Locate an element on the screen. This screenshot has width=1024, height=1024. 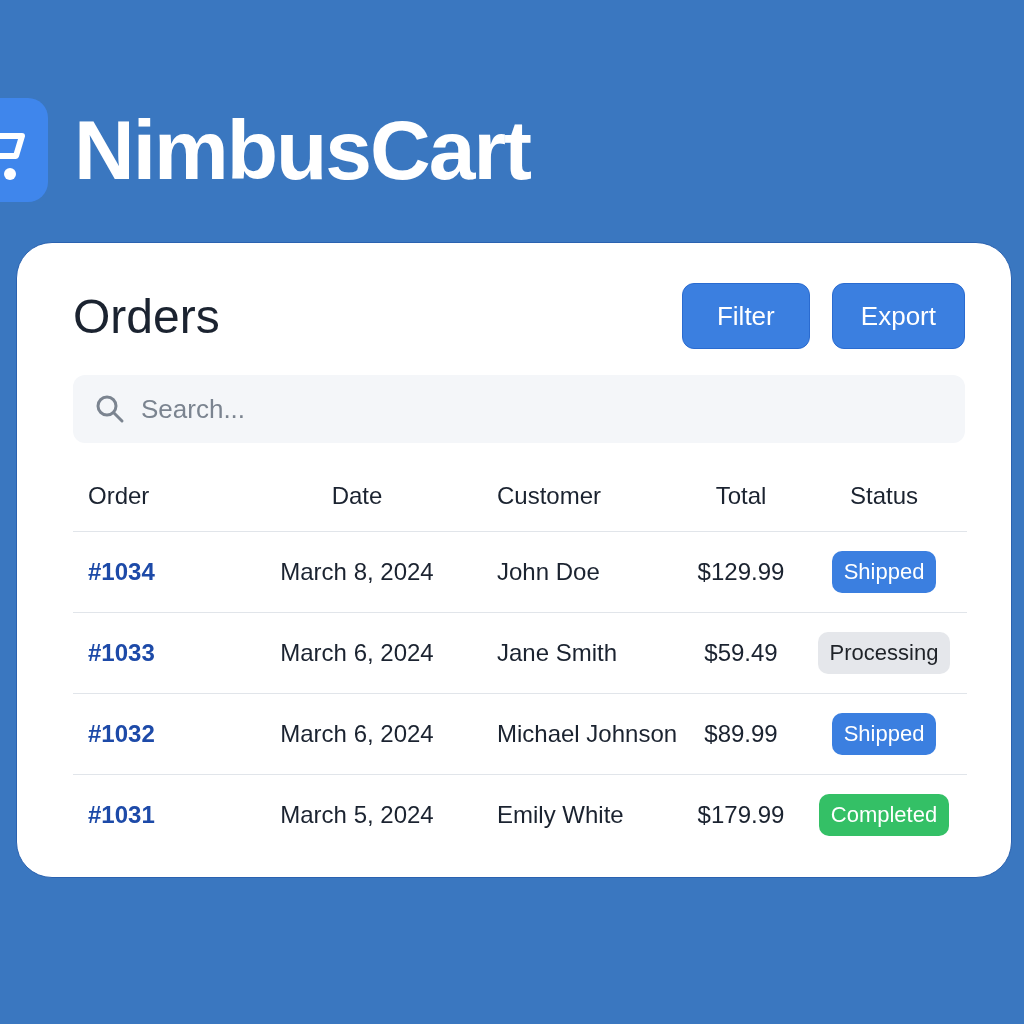
table-cell: March 5, 2024 is located at coordinates (357, 815).